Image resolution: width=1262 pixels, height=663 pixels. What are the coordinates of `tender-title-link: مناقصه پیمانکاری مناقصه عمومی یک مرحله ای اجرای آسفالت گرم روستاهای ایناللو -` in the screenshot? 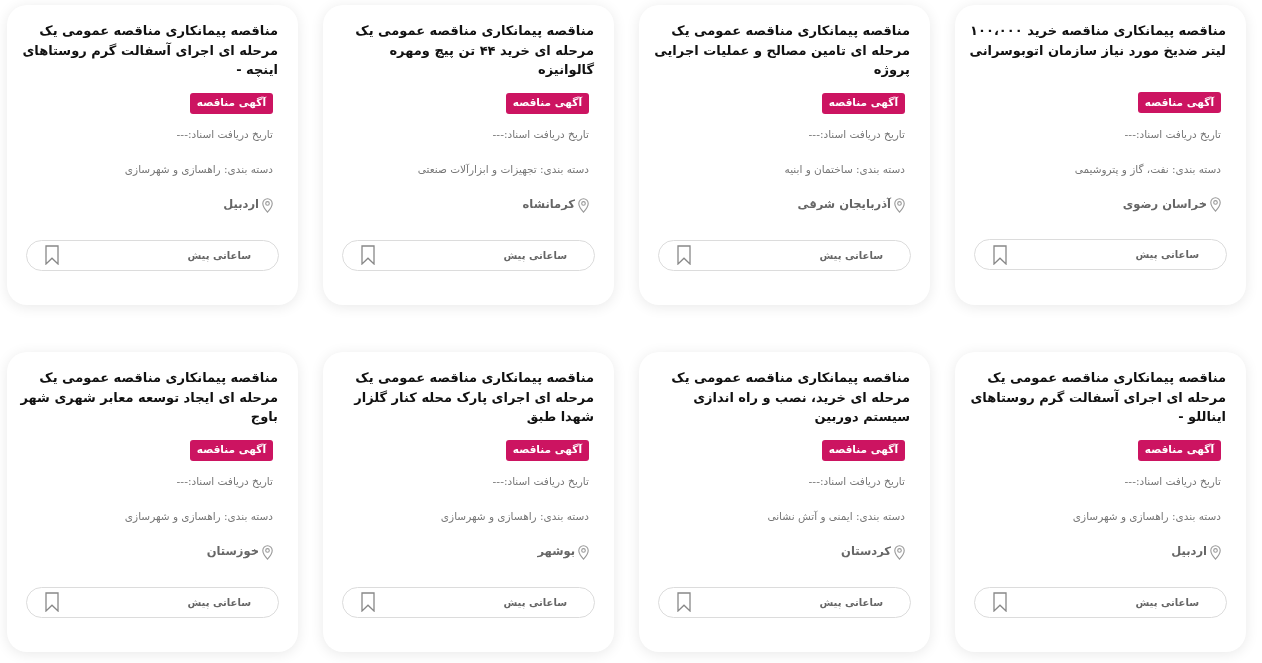 It's located at (1096, 397).